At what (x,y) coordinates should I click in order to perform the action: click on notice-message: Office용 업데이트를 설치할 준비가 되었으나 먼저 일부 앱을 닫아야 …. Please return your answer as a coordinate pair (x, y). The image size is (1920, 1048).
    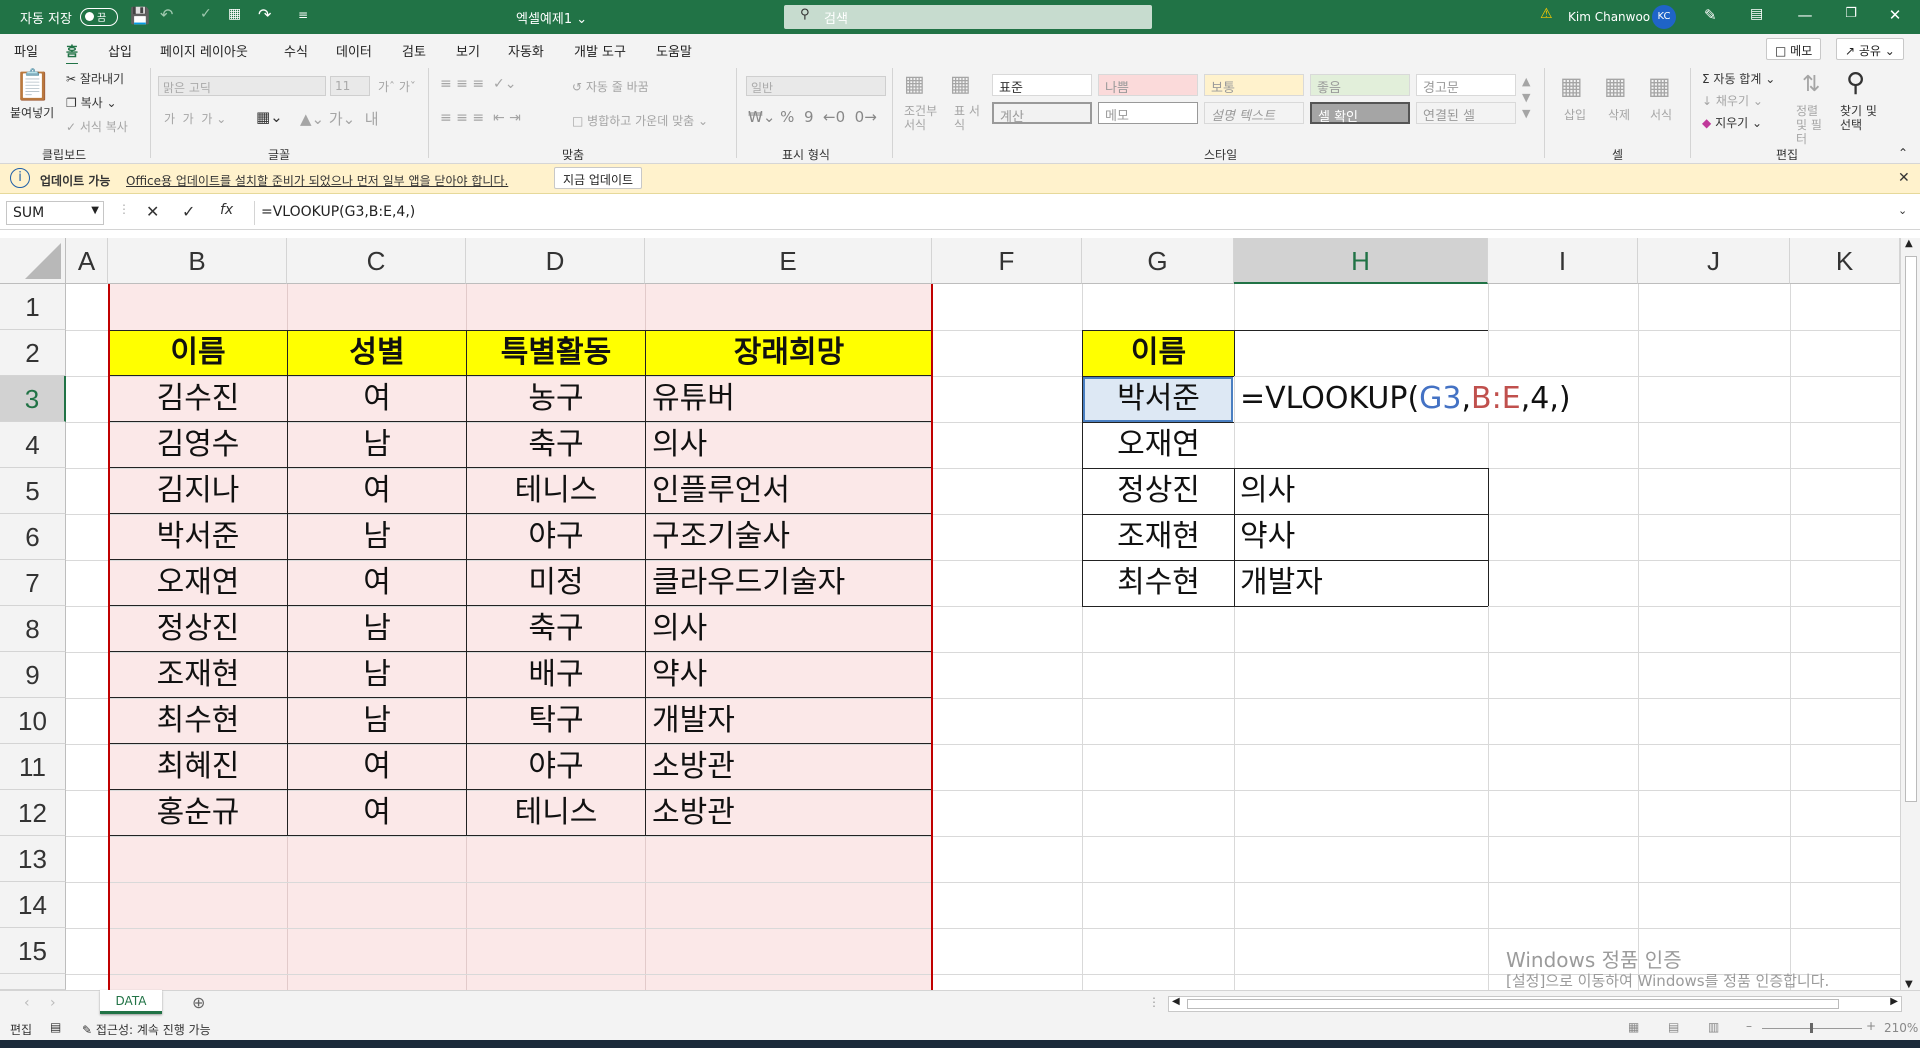
    Looking at the image, I should click on (317, 180).